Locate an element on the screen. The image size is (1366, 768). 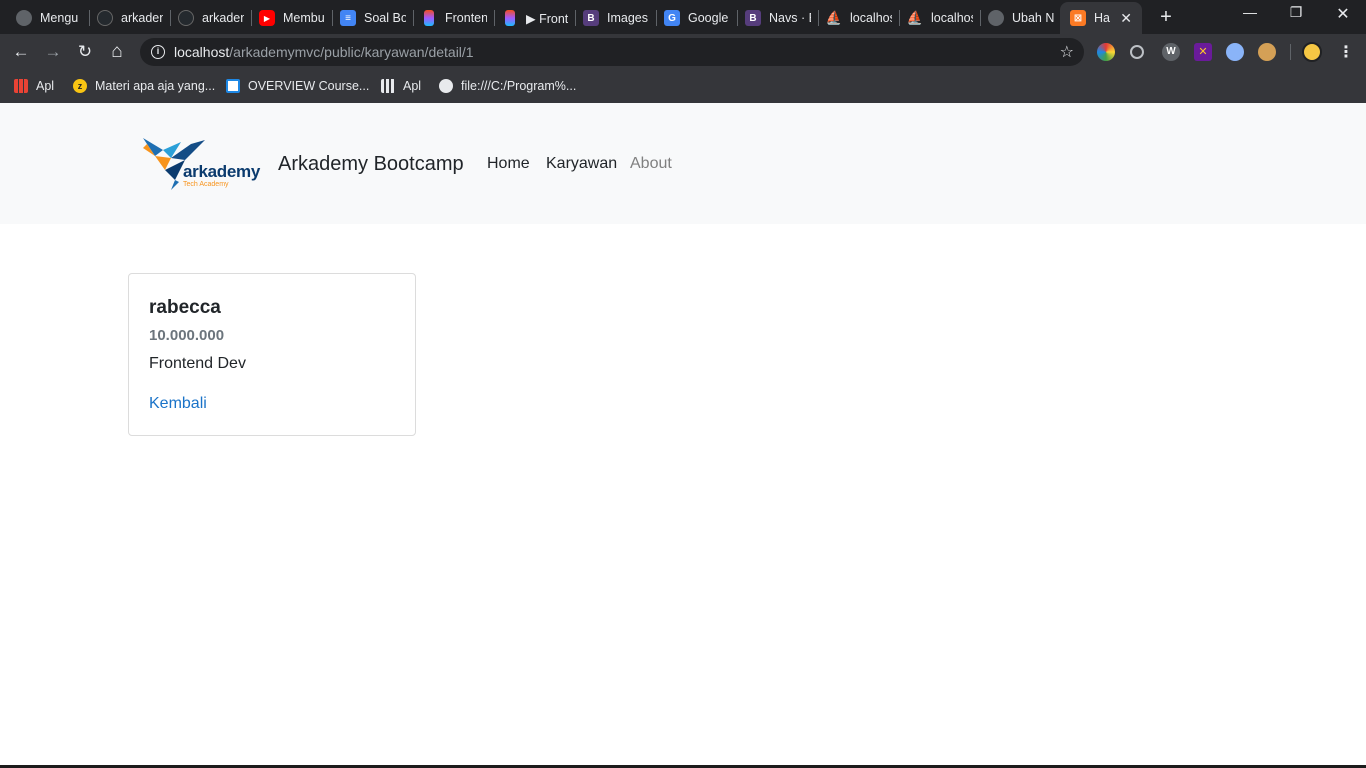
youtube-icon: ▶ is located at coordinates (267, 18).